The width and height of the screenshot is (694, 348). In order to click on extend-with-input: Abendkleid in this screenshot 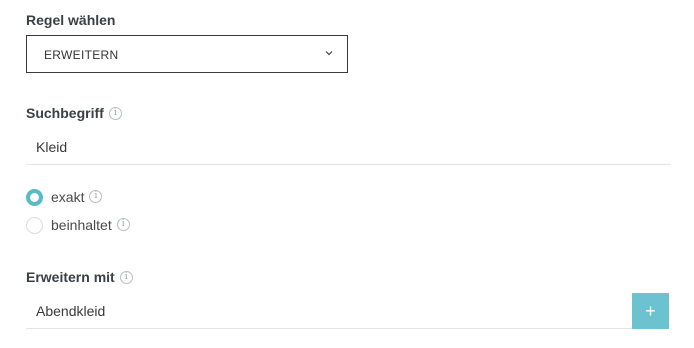, I will do `click(329, 311)`.